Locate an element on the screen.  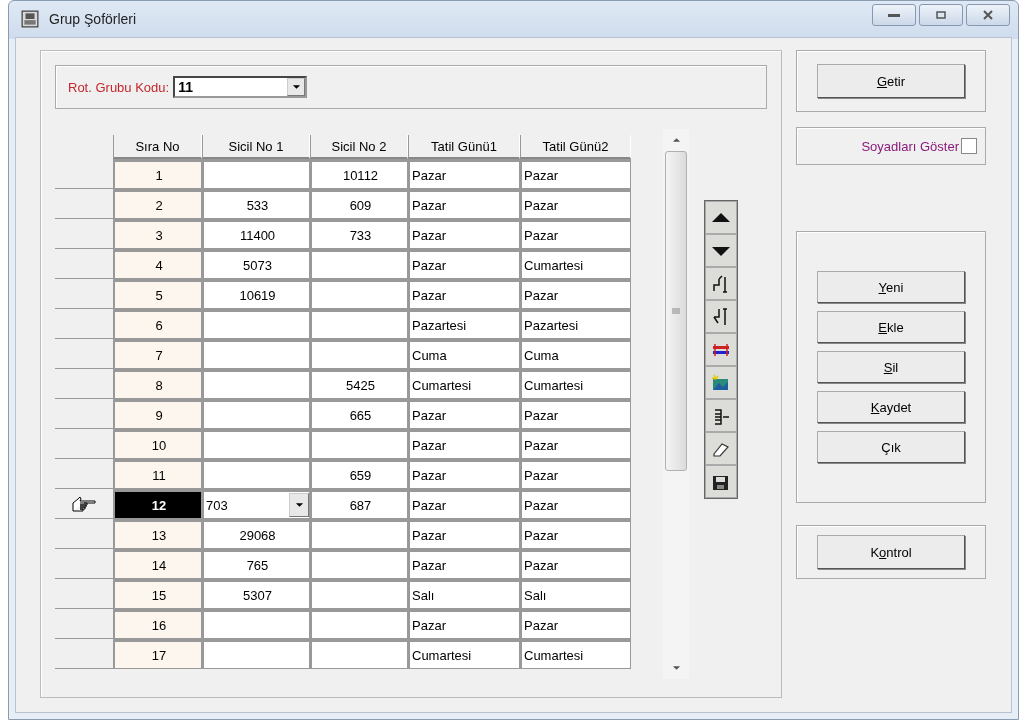
table-cell: 4 is located at coordinates (157, 264).